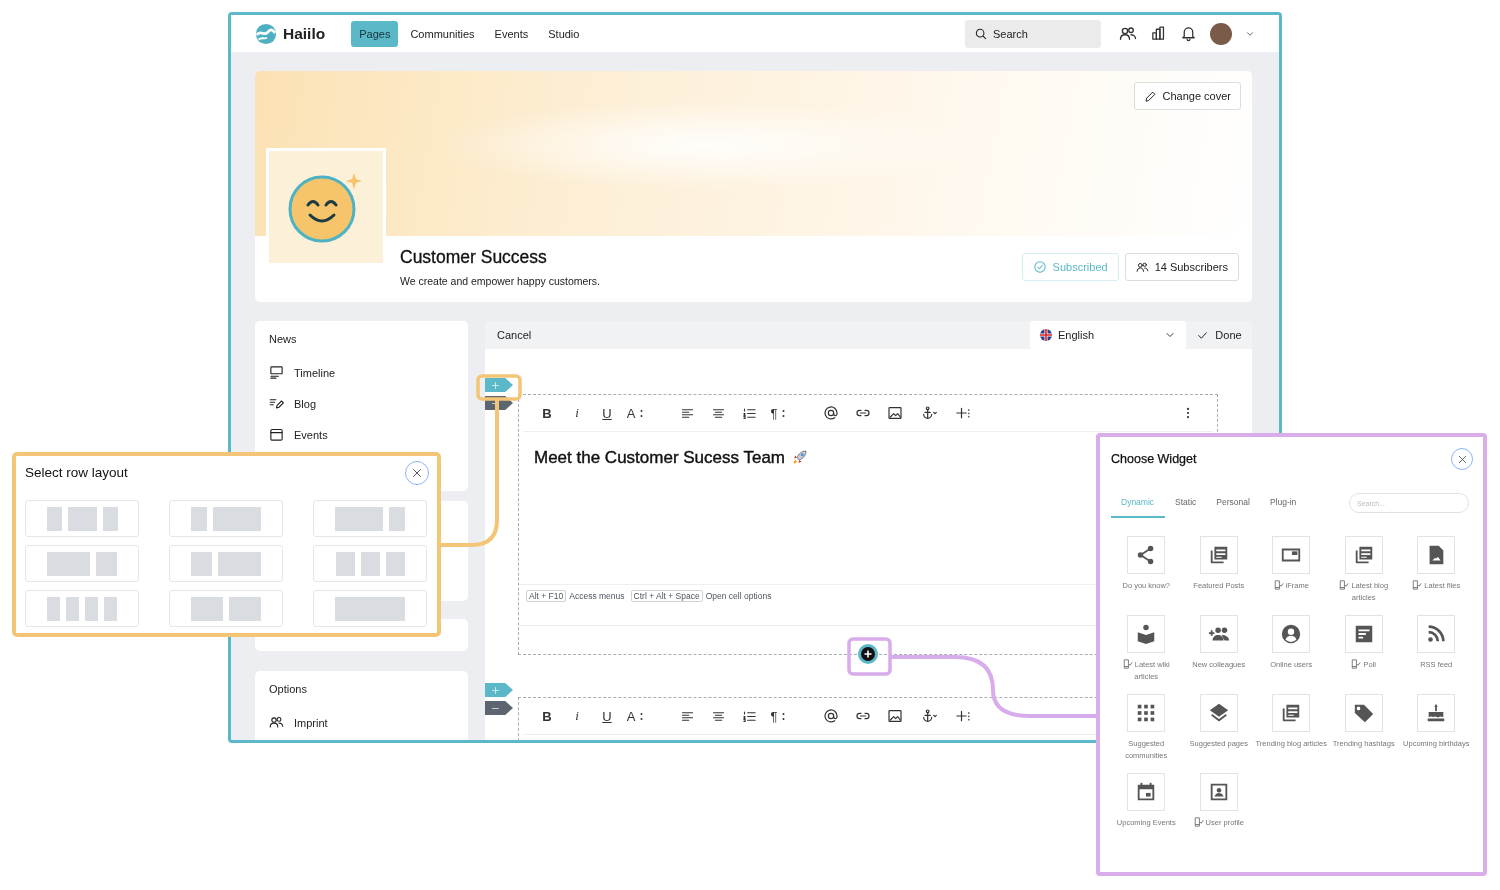 This screenshot has height=890, width=1500. I want to click on sidebar-item: Timeline, so click(361, 372).